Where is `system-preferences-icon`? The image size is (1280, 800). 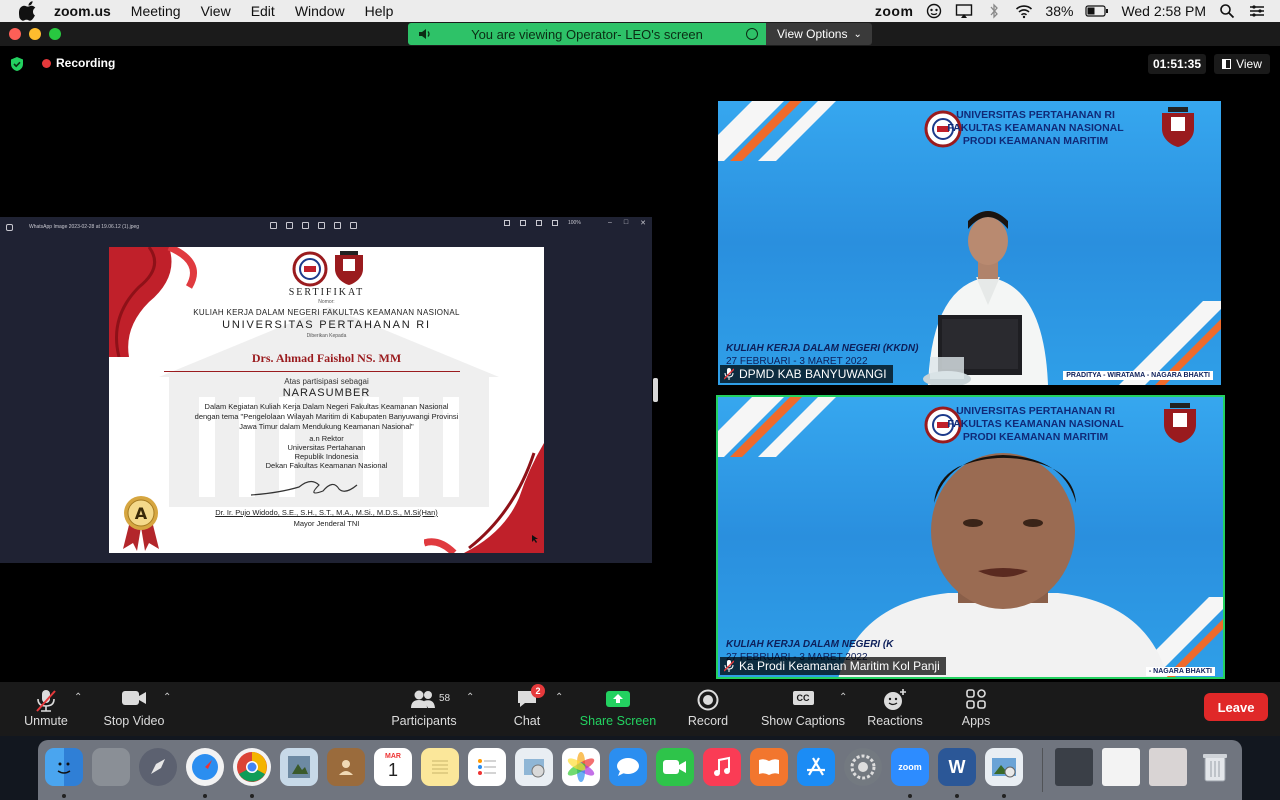
system-preferences-icon is located at coordinates (863, 767).